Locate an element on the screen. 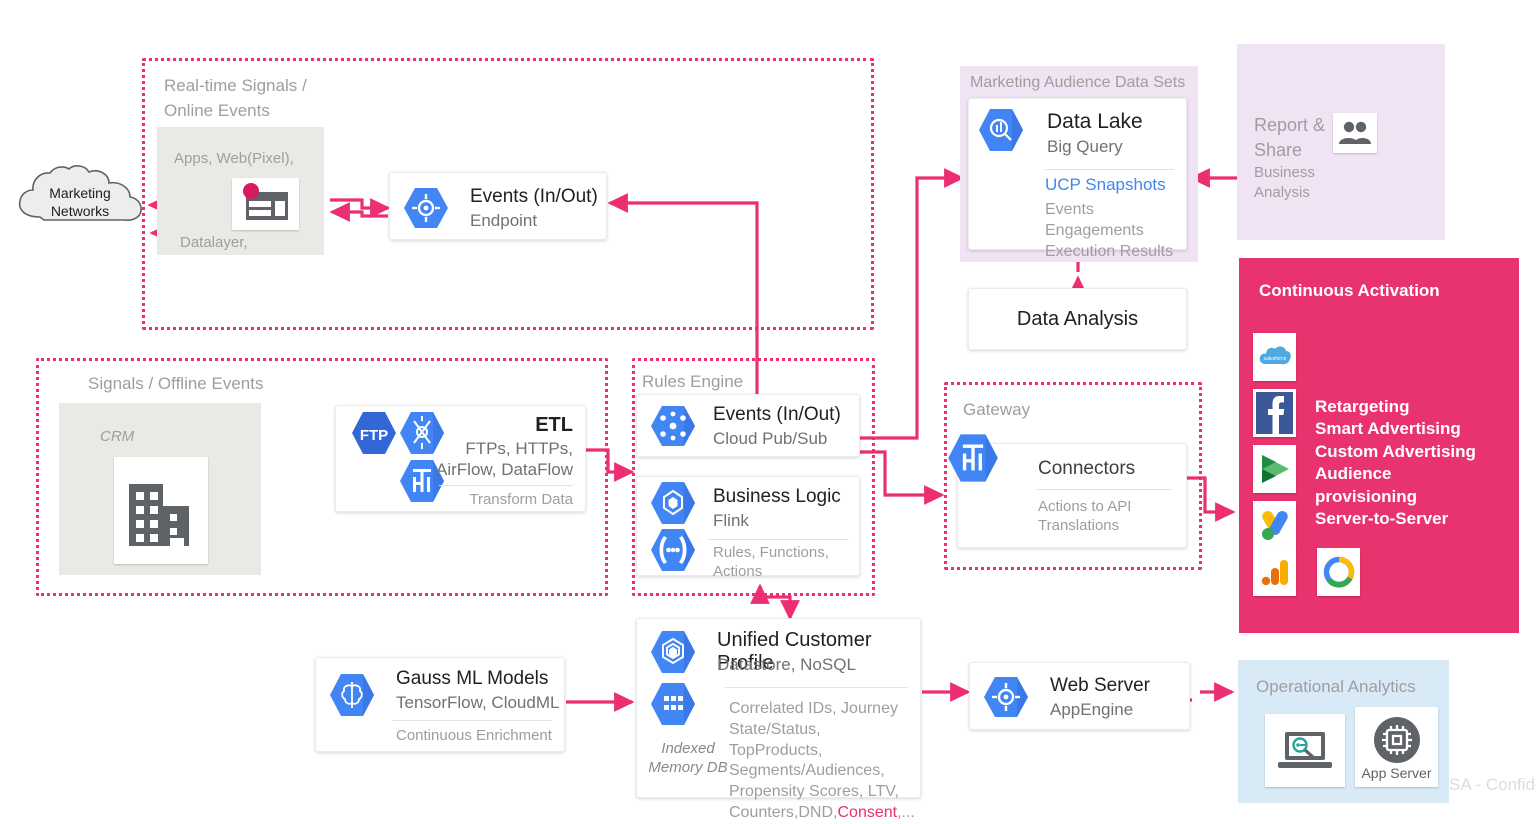  card-business-logic-divider is located at coordinates (779, 539).